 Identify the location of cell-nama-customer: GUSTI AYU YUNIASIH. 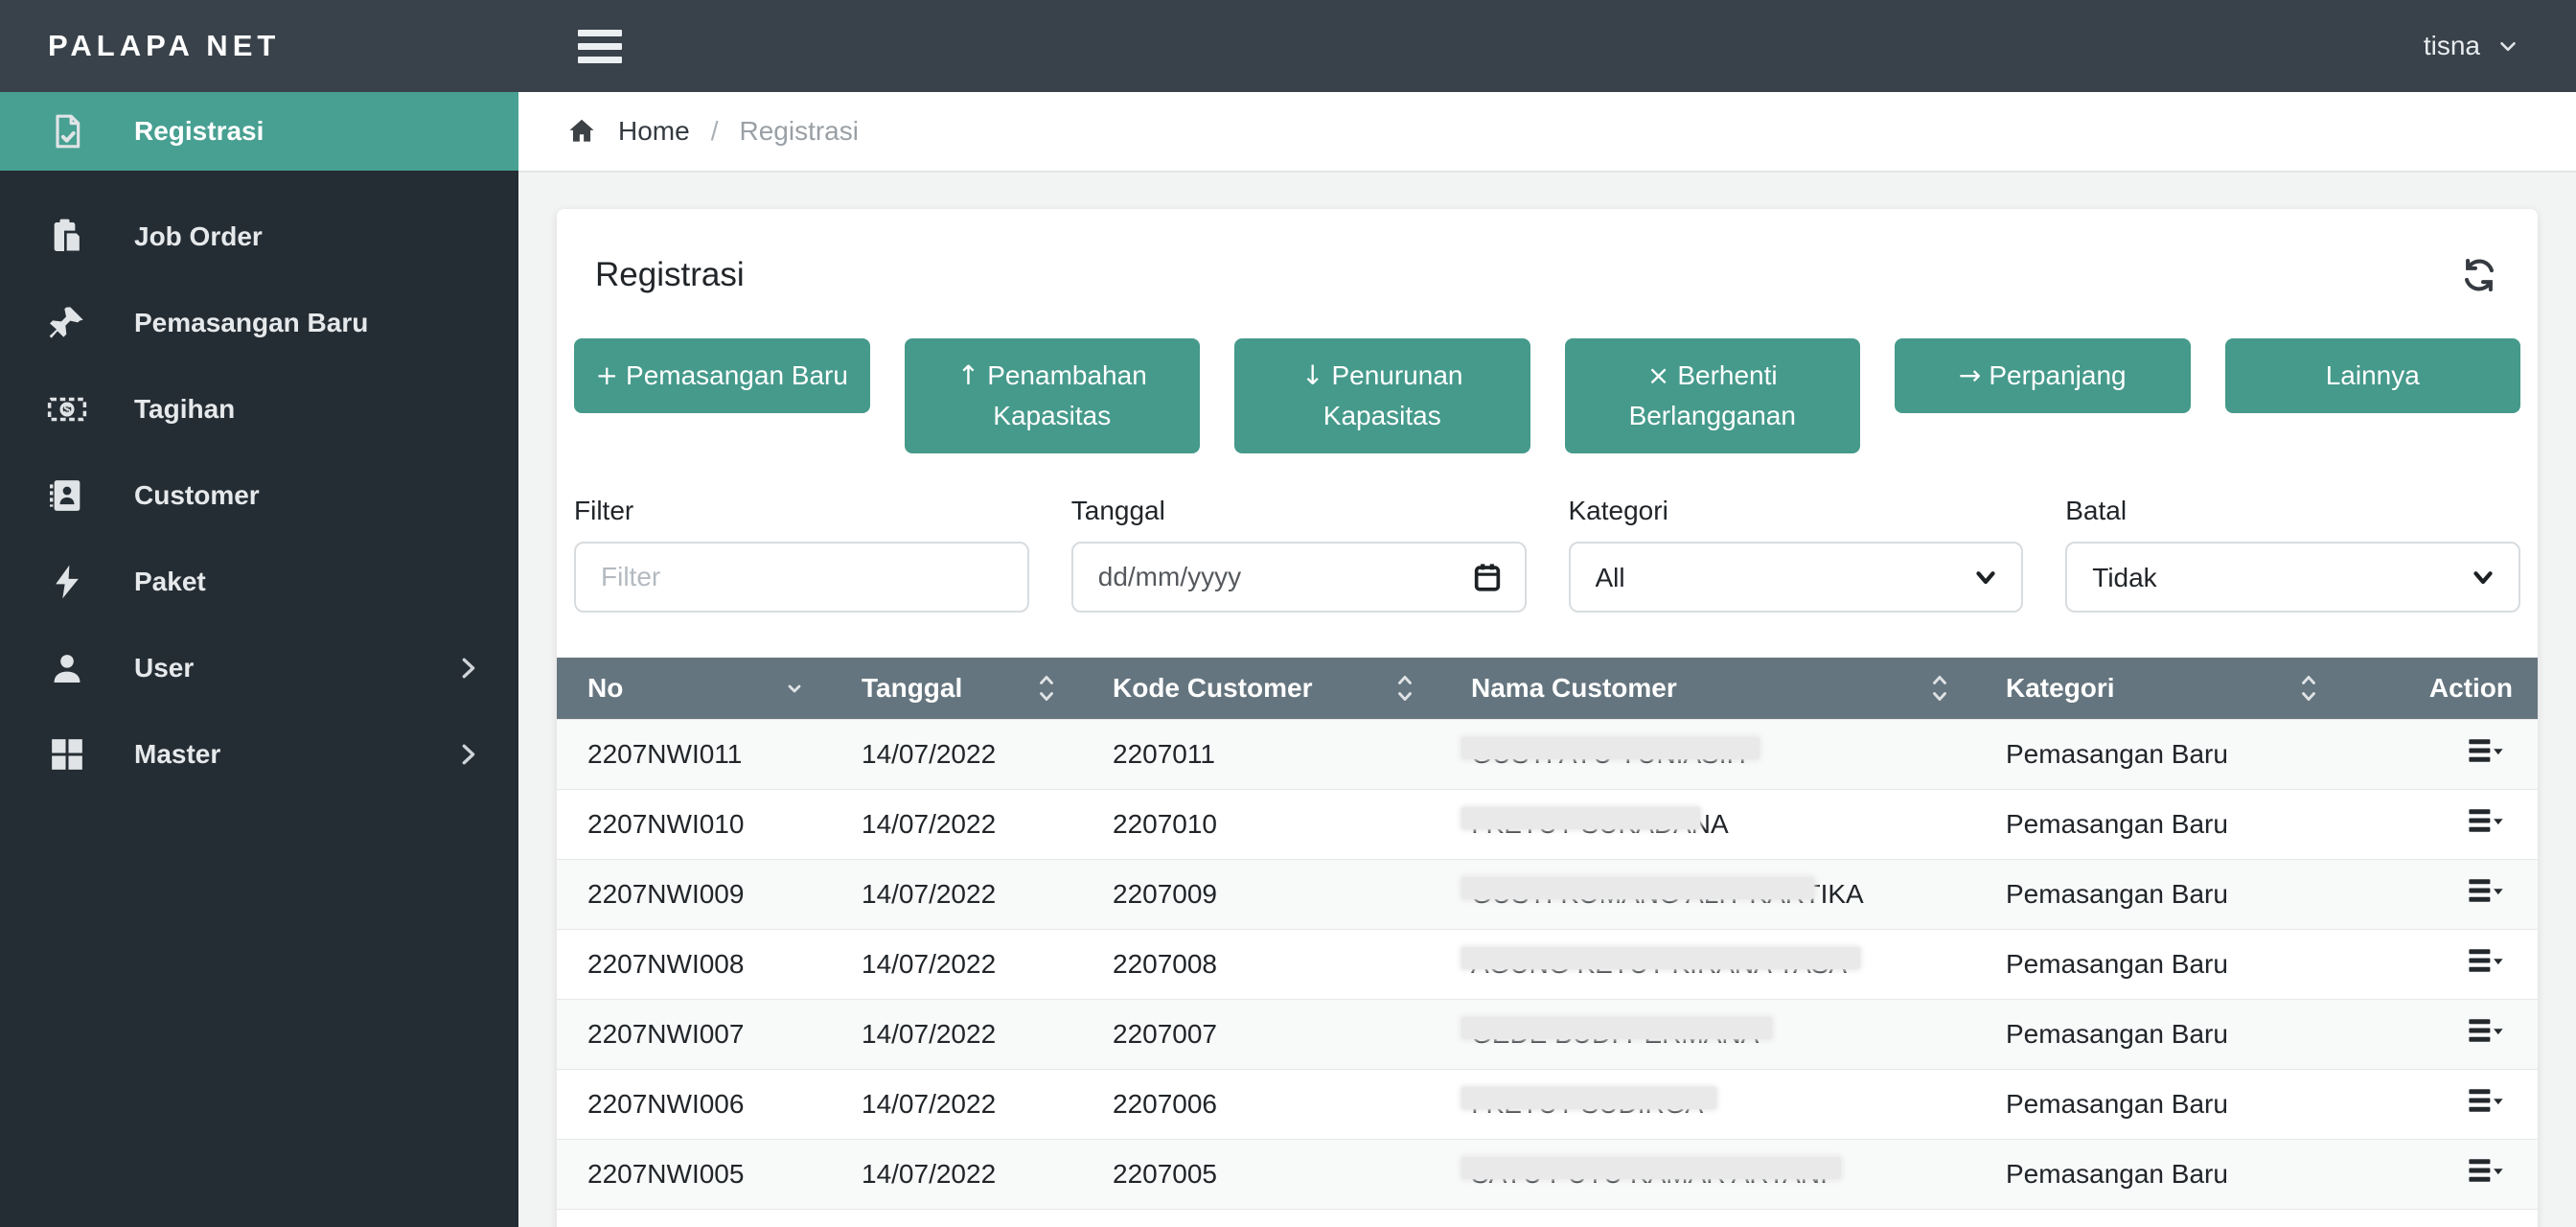
(1707, 753).